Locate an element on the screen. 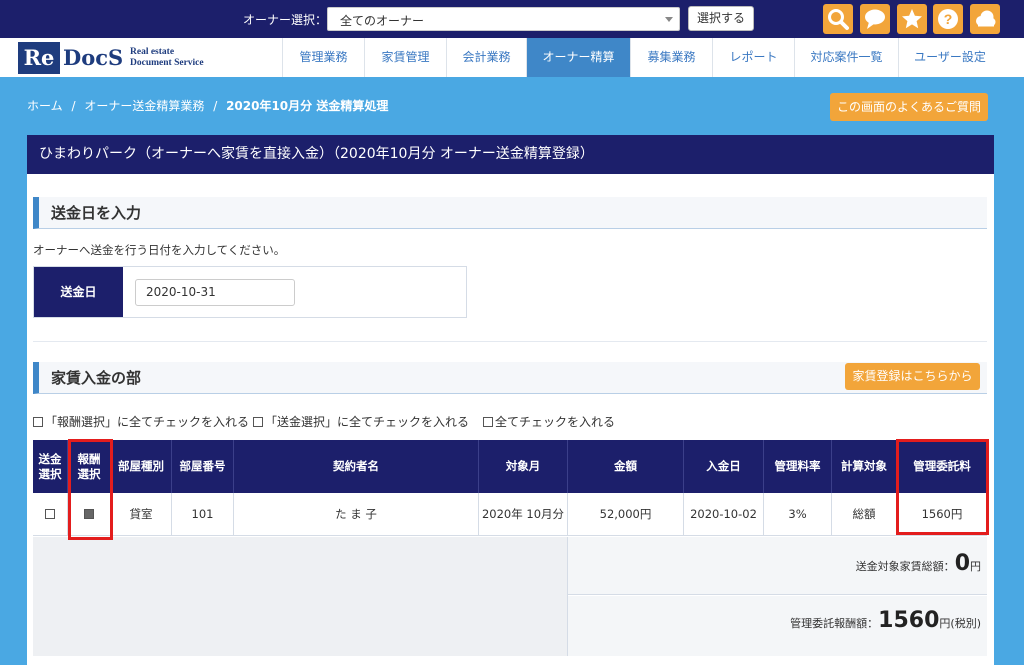 This screenshot has width=1024, height=665. search-icon is located at coordinates (838, 19).